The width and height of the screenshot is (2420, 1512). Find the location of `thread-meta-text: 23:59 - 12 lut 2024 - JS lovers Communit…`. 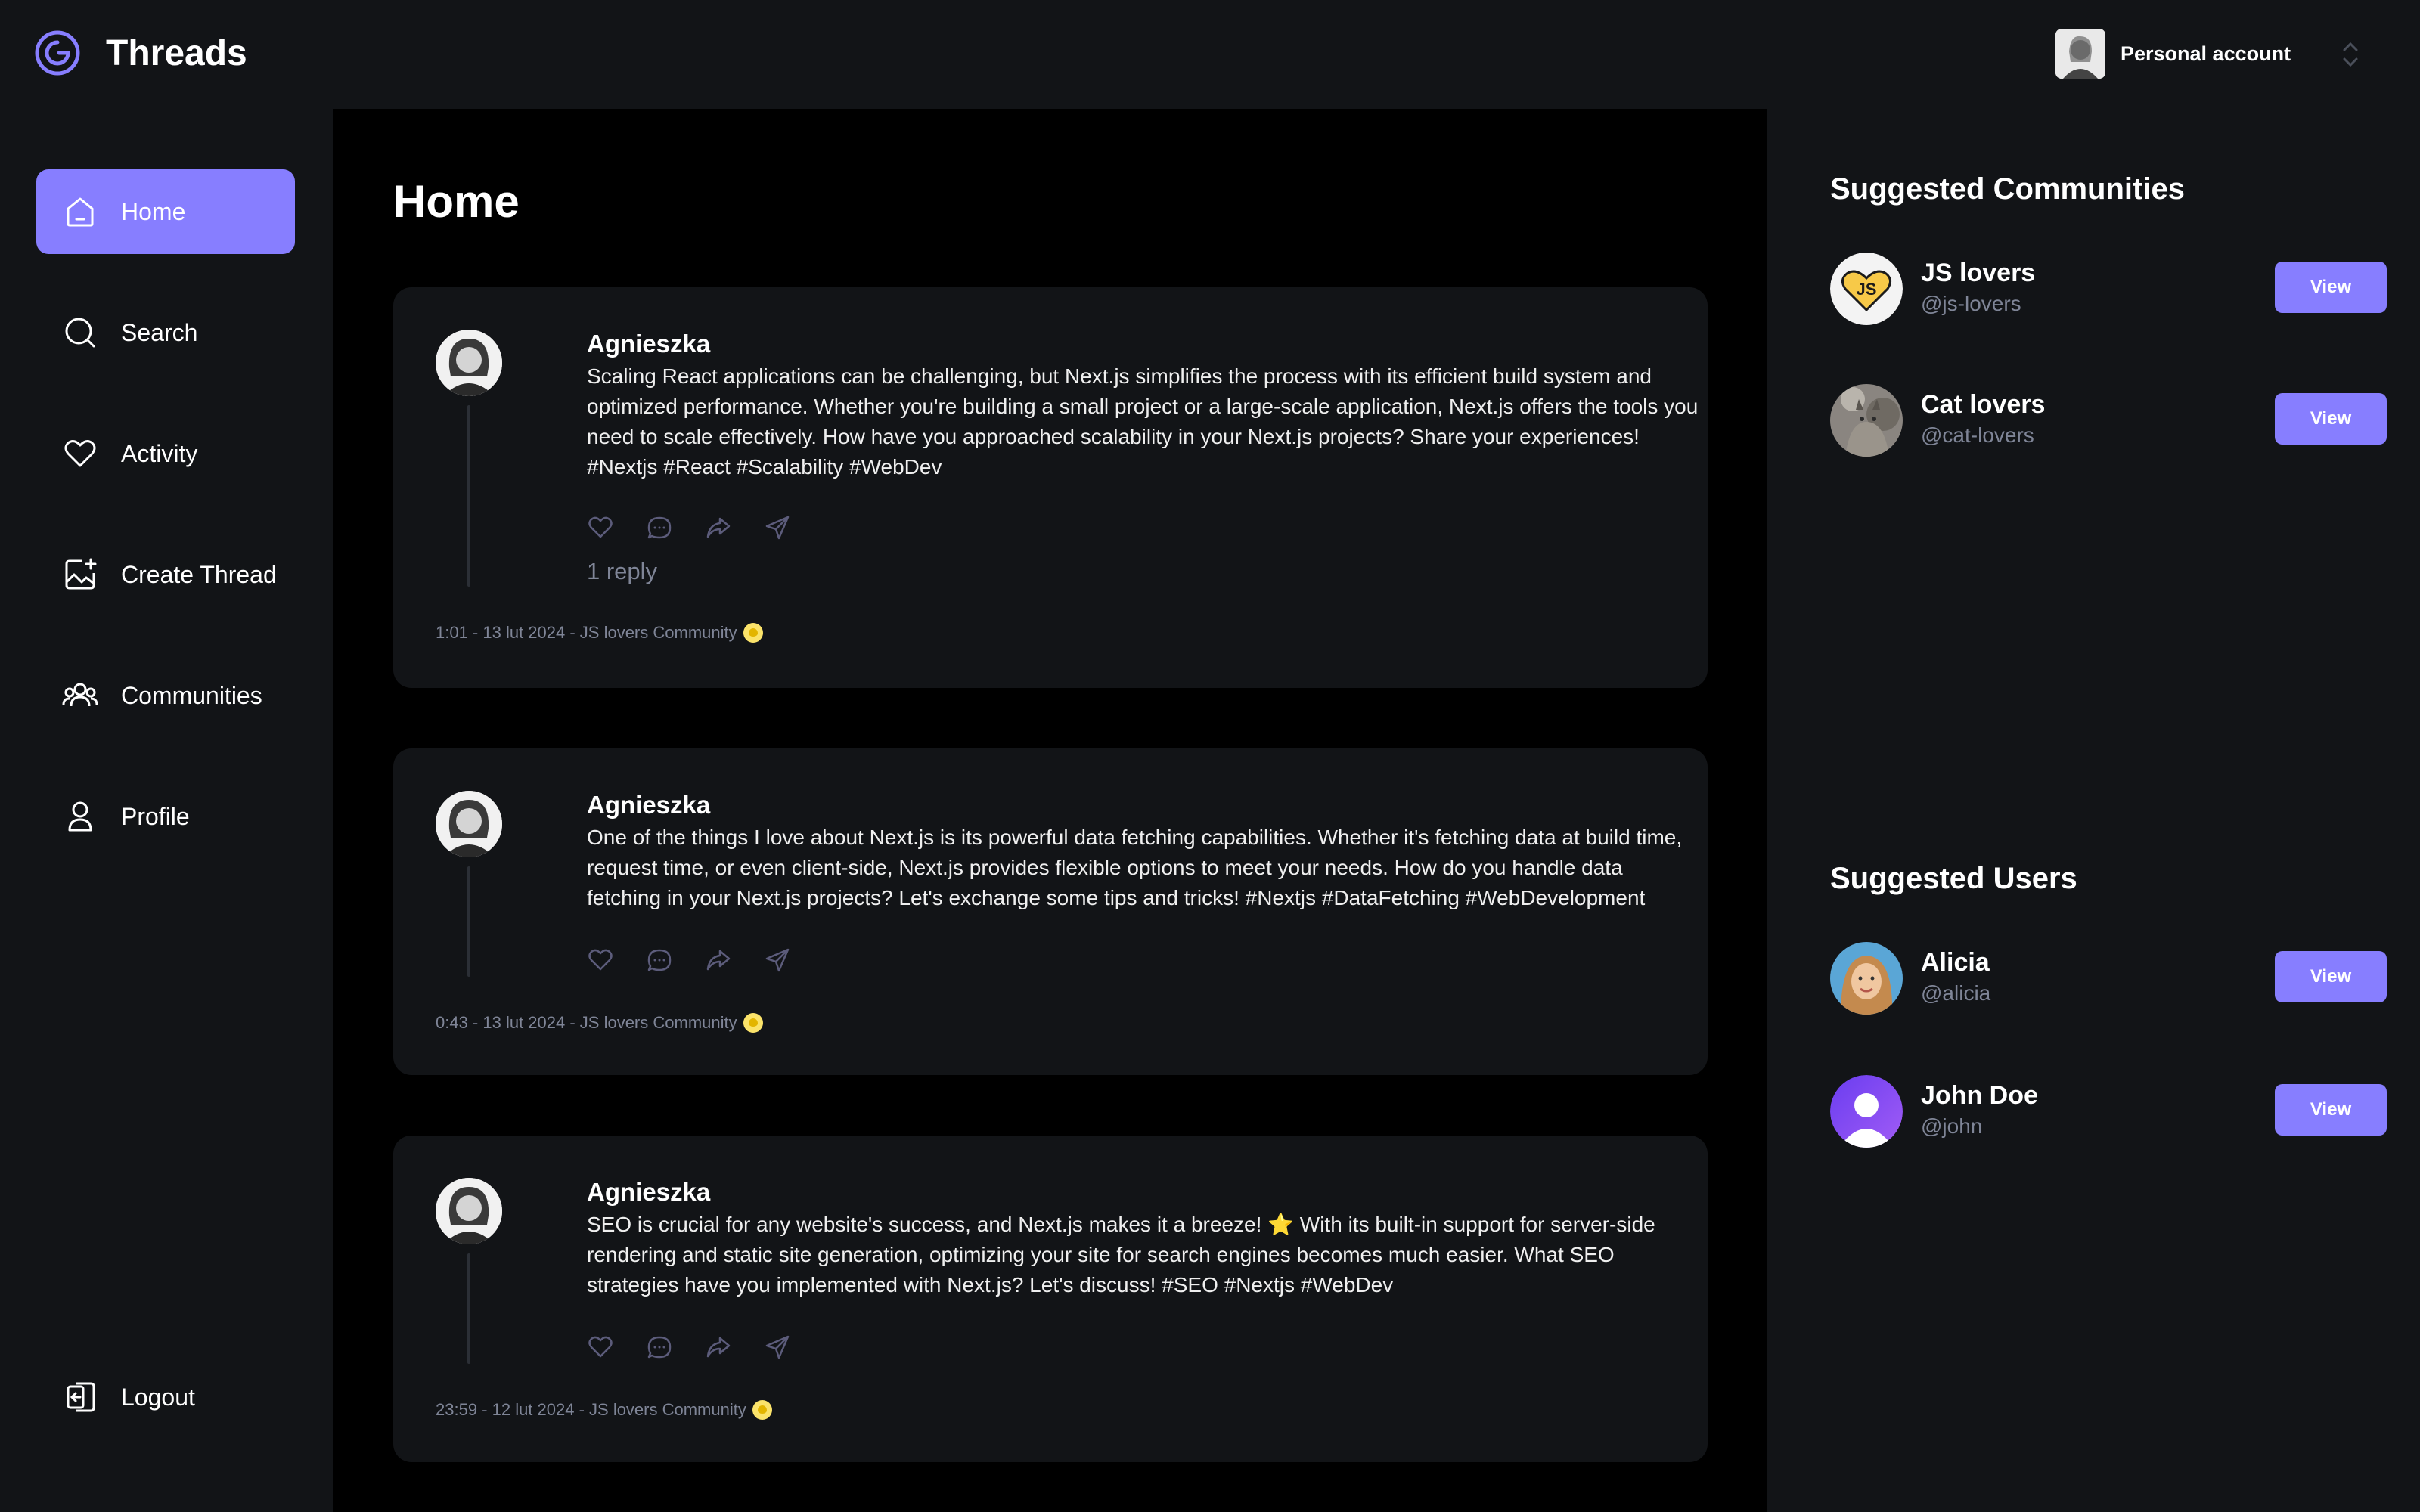

thread-meta-text: 23:59 - 12 lut 2024 - JS lovers Communit… is located at coordinates (591, 1409).